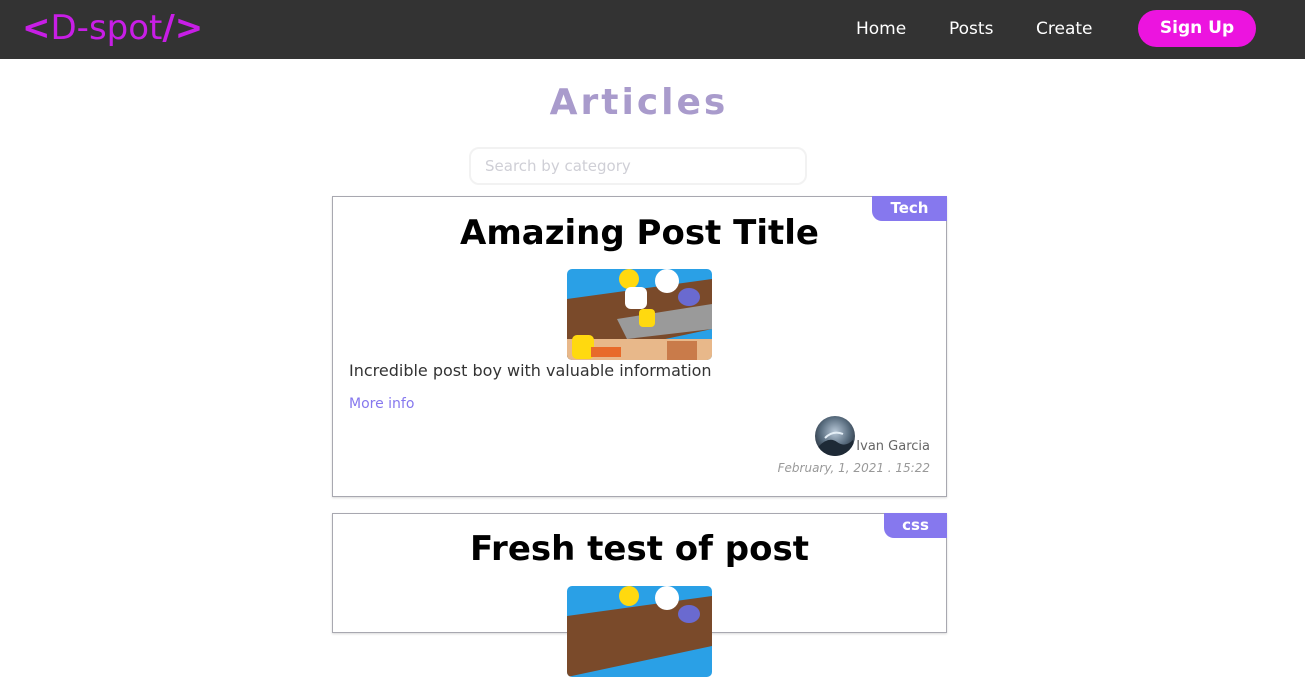 This screenshot has height=677, width=1305. I want to click on top-navbar: <D-spot/> Home Posts Create Sign Up, so click(652, 29).